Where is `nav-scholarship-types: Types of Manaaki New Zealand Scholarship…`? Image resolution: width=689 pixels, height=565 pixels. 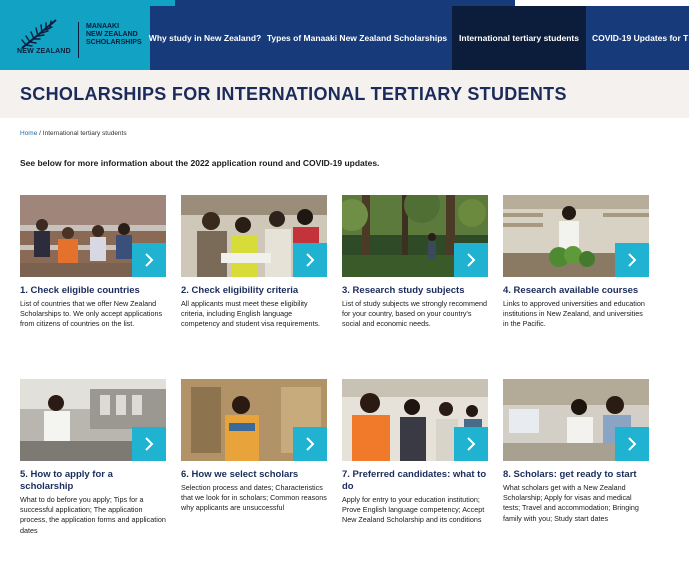
nav-scholarship-types: Types of Manaaki New Zealand Scholarship… is located at coordinates (357, 38).